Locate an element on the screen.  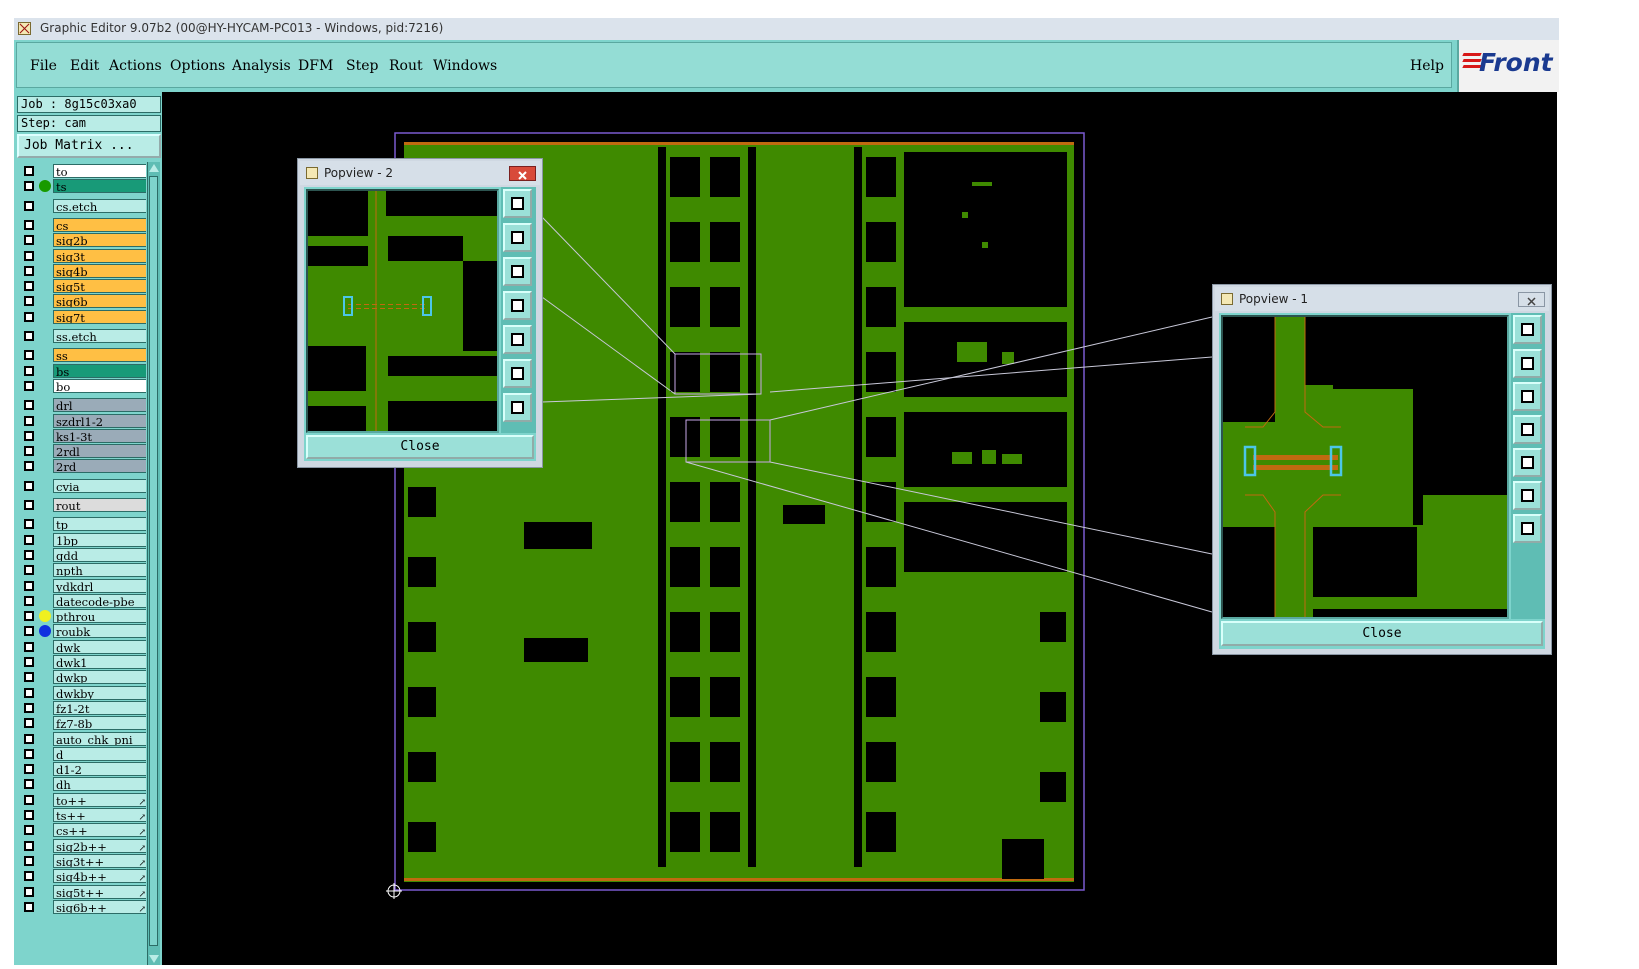
layer-row: sig5t++ ↗ is located at coordinates (83, 891).